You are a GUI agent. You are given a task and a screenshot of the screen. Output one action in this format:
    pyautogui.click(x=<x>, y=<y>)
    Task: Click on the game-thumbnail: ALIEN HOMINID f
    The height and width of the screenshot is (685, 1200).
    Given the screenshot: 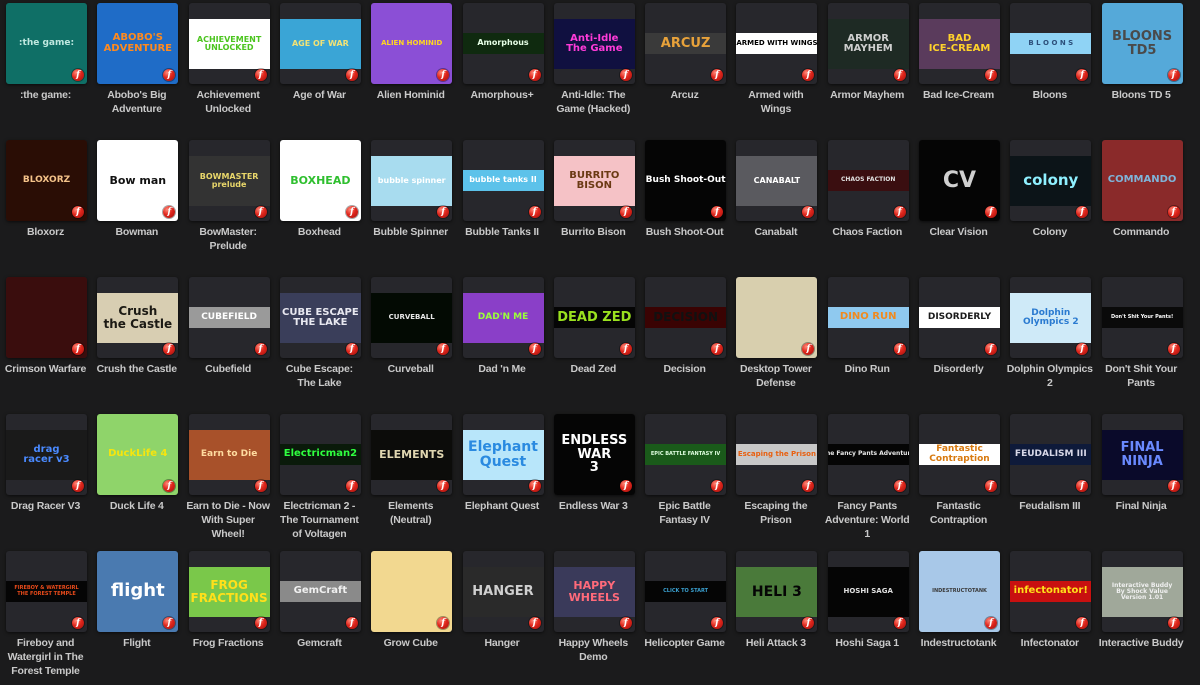 What is the action you would take?
    pyautogui.click(x=412, y=43)
    